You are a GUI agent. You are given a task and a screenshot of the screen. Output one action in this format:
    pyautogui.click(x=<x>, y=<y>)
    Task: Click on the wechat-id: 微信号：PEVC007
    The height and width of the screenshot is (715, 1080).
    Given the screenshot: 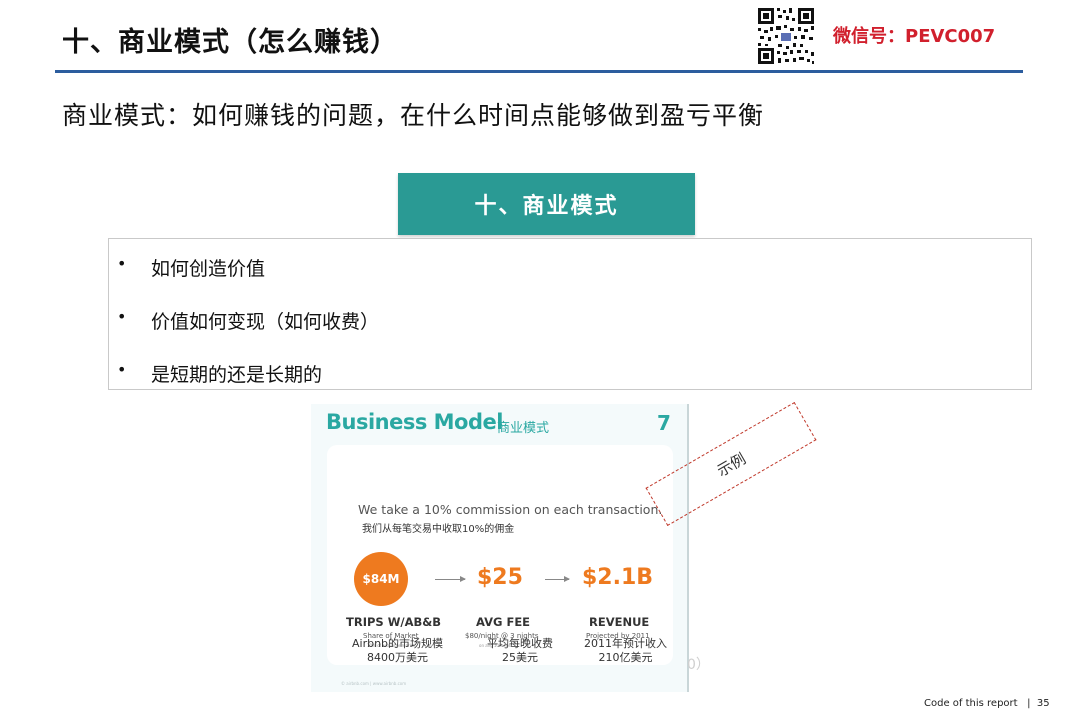 What is the action you would take?
    pyautogui.click(x=914, y=36)
    